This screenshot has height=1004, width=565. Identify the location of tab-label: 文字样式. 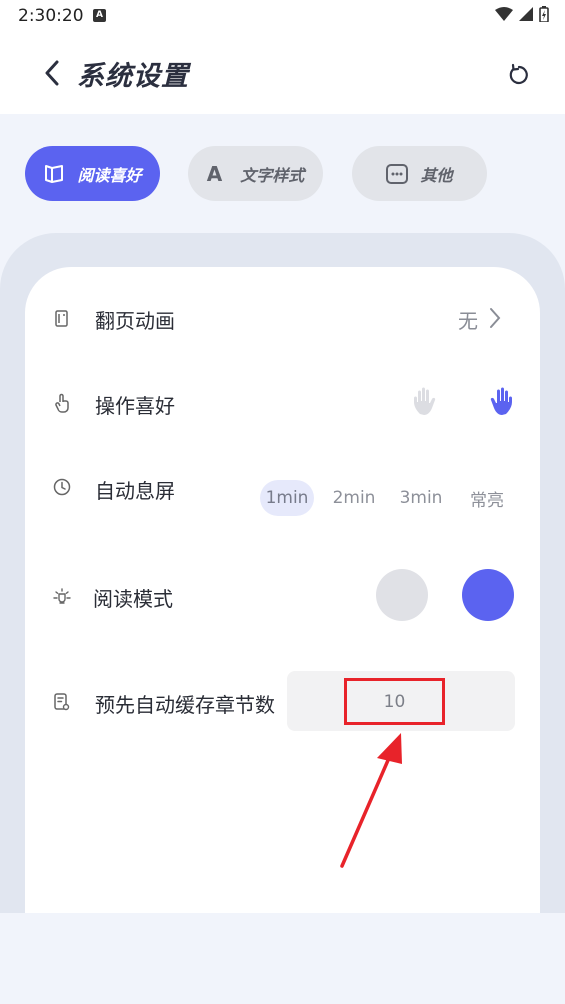
(272, 175).